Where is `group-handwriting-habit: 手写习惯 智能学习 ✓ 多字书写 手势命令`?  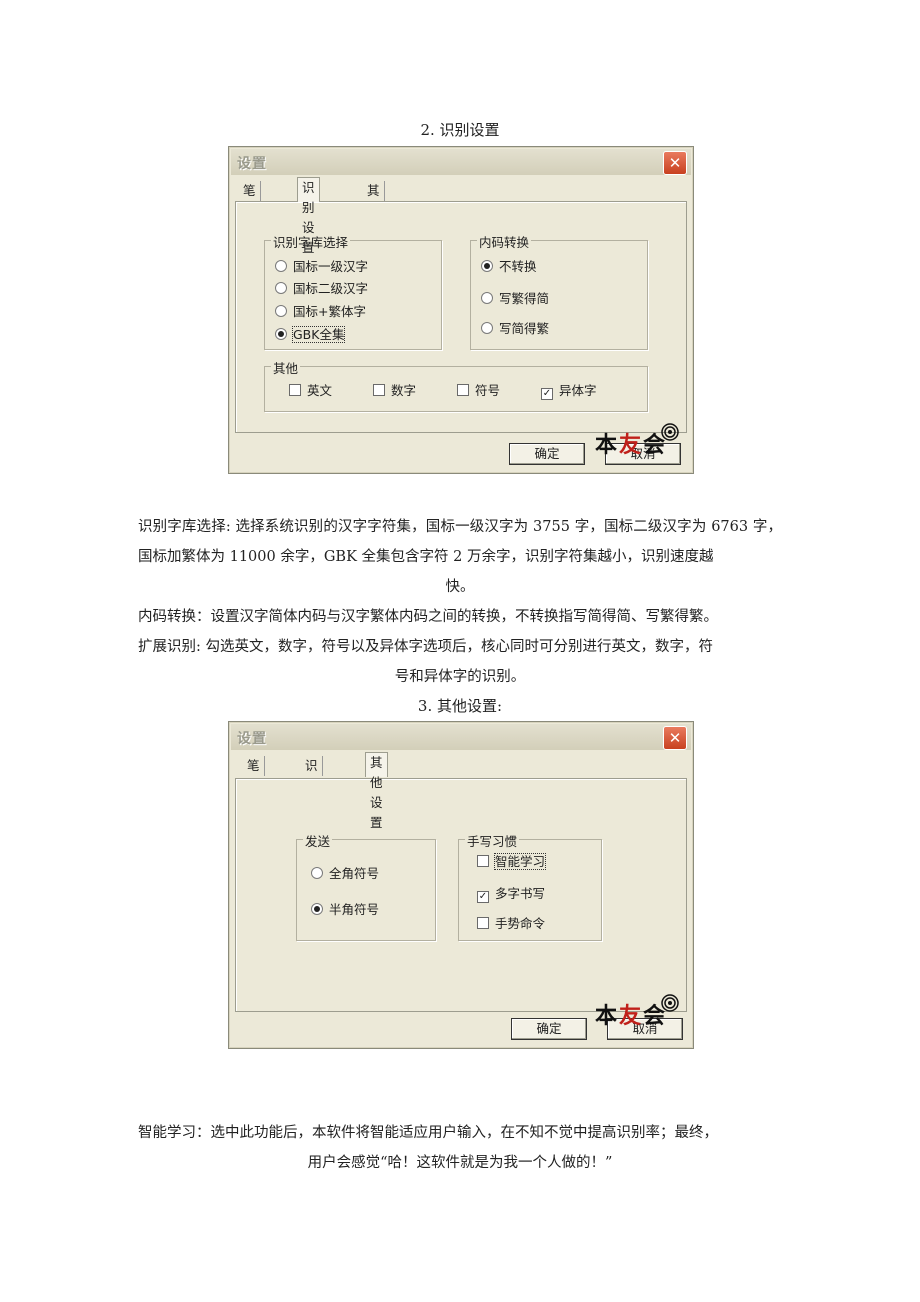 group-handwriting-habit: 手写习惯 智能学习 ✓ 多字书写 手势命令 is located at coordinates (530, 886).